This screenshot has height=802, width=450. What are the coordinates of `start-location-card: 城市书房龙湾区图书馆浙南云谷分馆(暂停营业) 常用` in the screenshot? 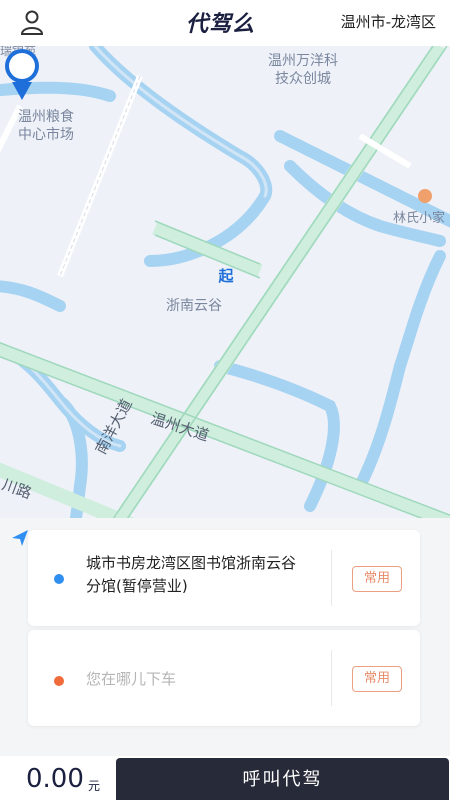 It's located at (224, 578).